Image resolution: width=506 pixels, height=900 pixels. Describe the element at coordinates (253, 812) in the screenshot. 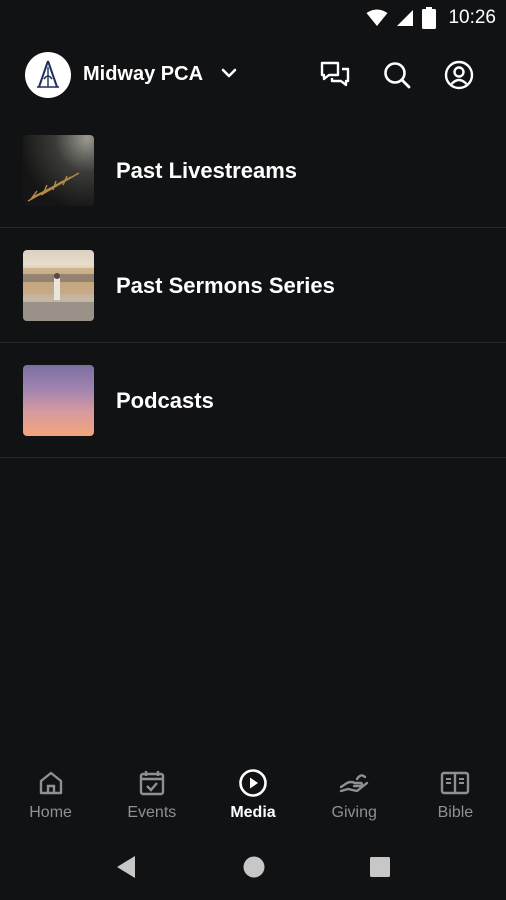

I see `nav-label: Media` at that location.